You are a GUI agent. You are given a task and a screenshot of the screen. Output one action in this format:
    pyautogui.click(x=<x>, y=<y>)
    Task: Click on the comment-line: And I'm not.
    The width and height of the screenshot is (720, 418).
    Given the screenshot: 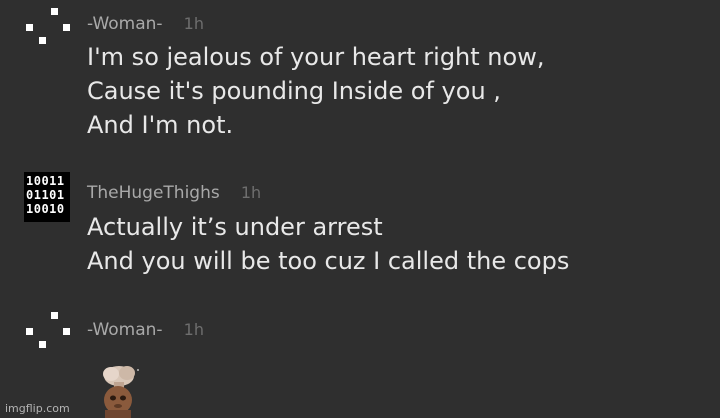 What is the action you would take?
    pyautogui.click(x=160, y=125)
    